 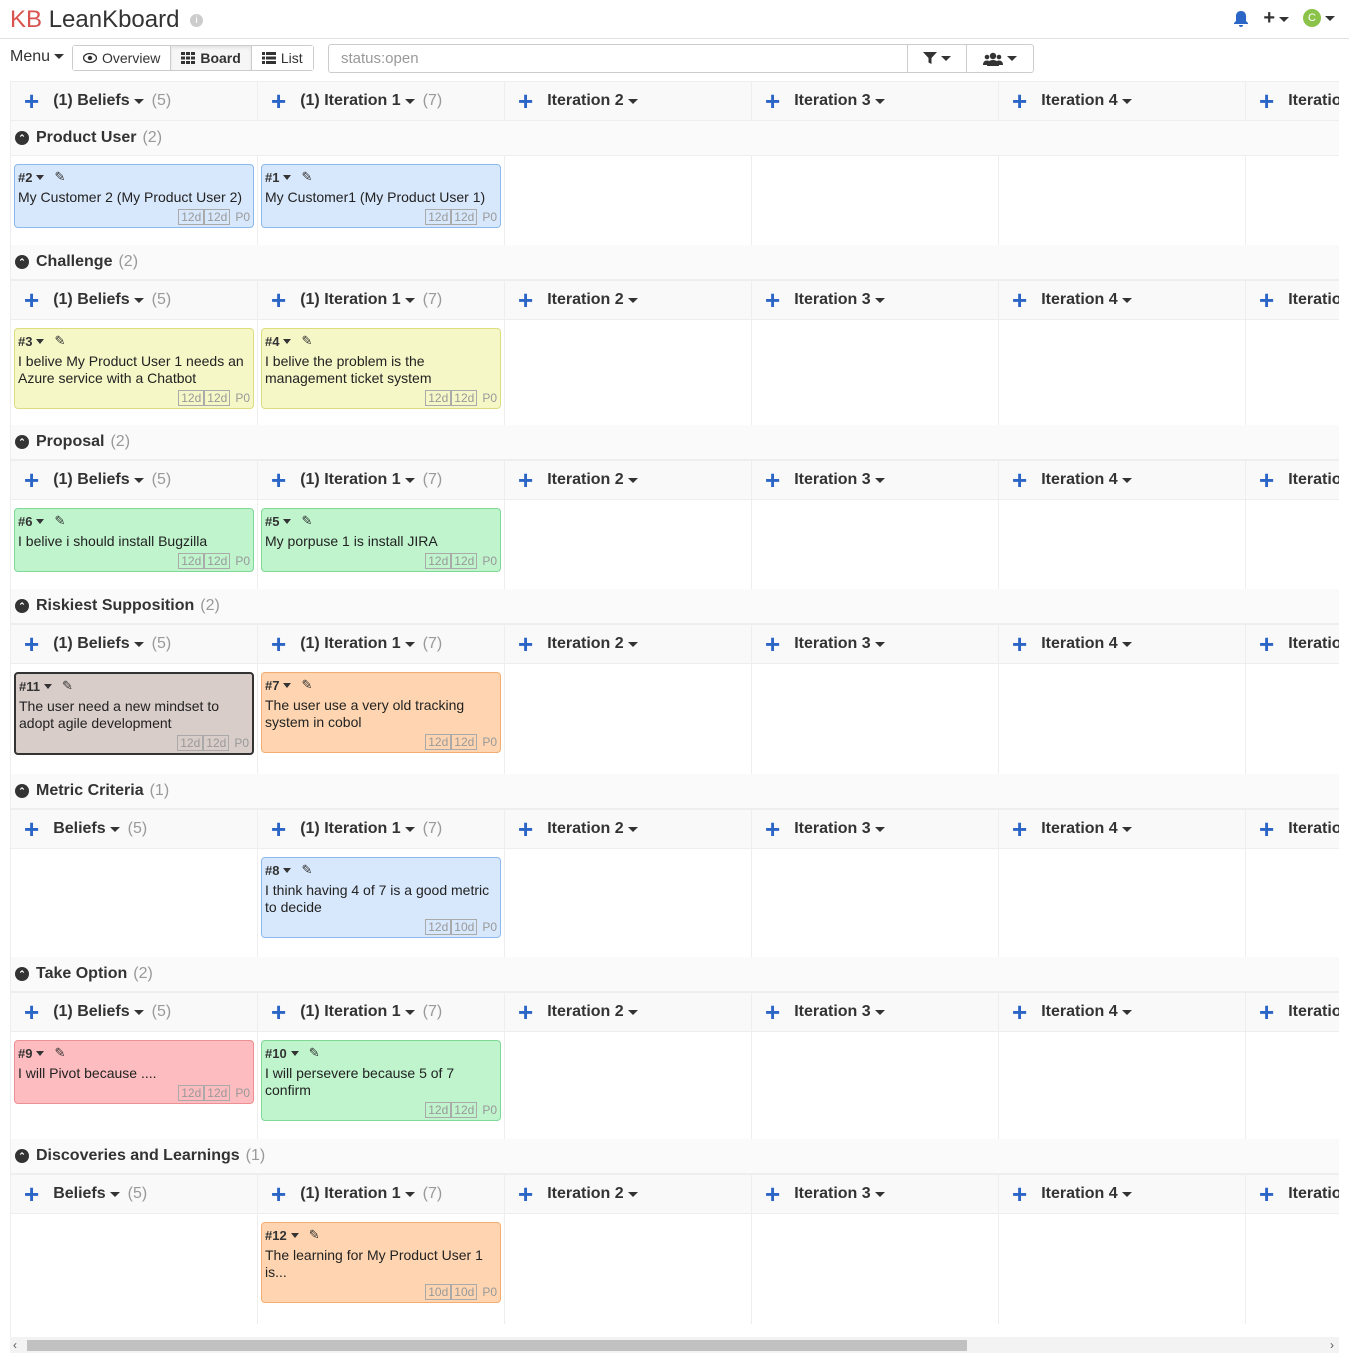 I want to click on swimlane-title: ⌃ Discoveries and Learnings (1), so click(x=675, y=1156).